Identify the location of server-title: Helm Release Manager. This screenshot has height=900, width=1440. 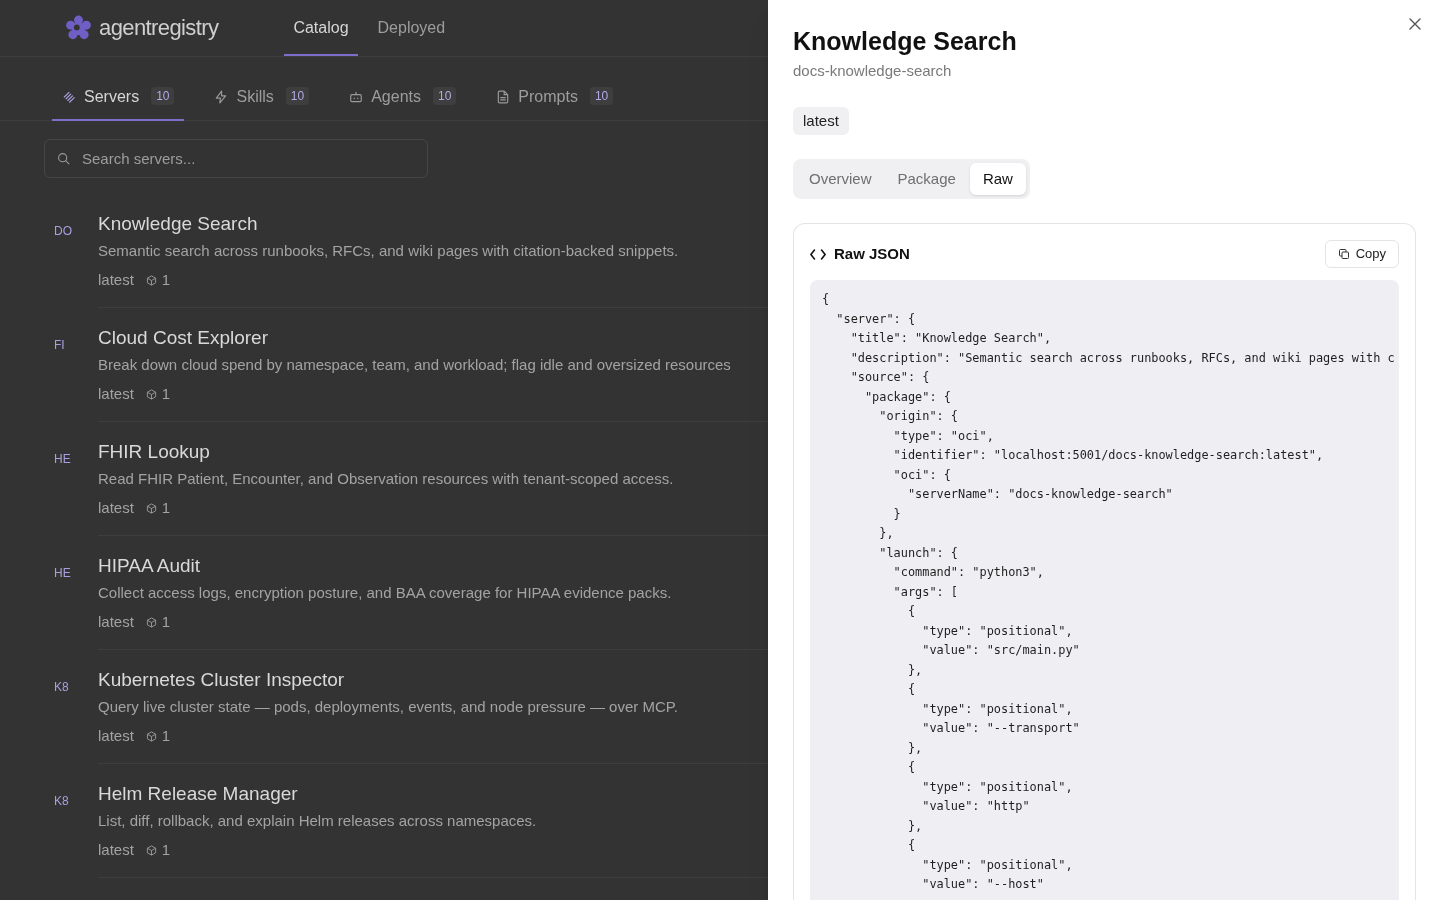
(198, 794).